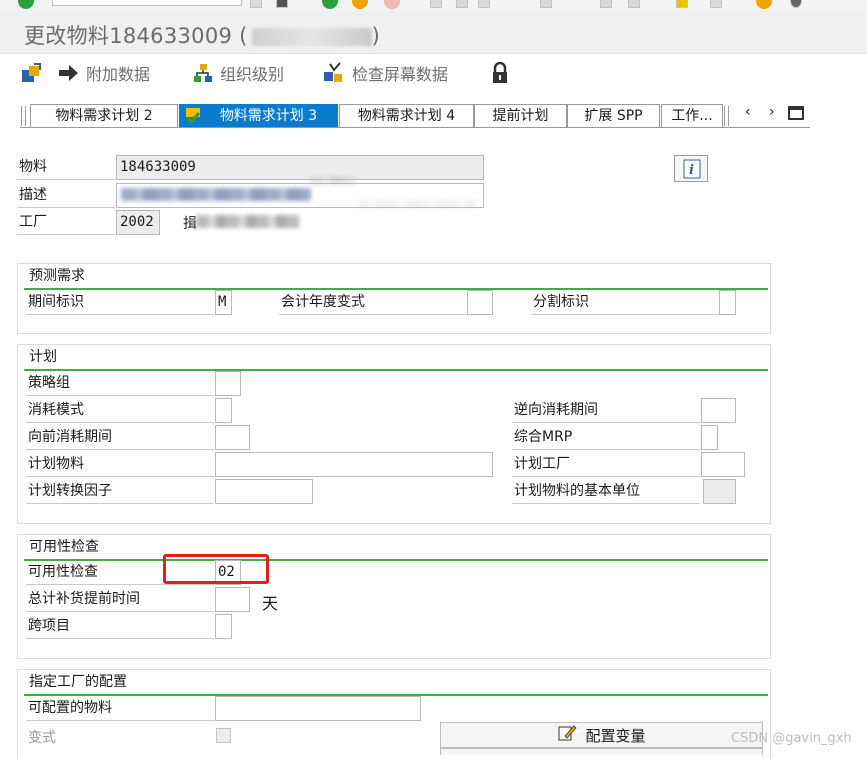  I want to click on check-icon, so click(334, 73).